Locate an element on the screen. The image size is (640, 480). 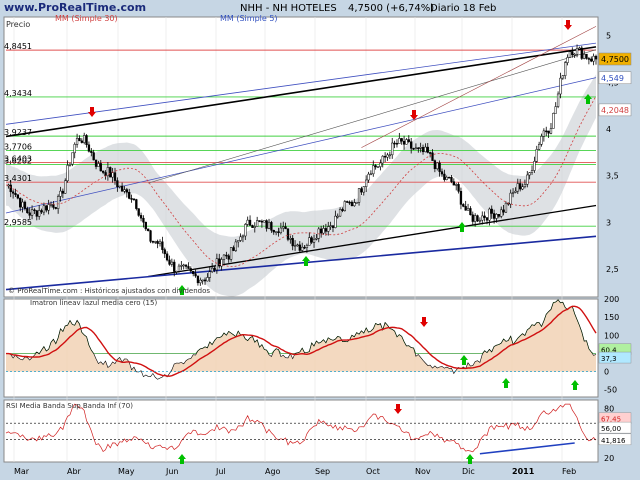
rsi-tag: 56,00 is located at coordinates (611, 429).